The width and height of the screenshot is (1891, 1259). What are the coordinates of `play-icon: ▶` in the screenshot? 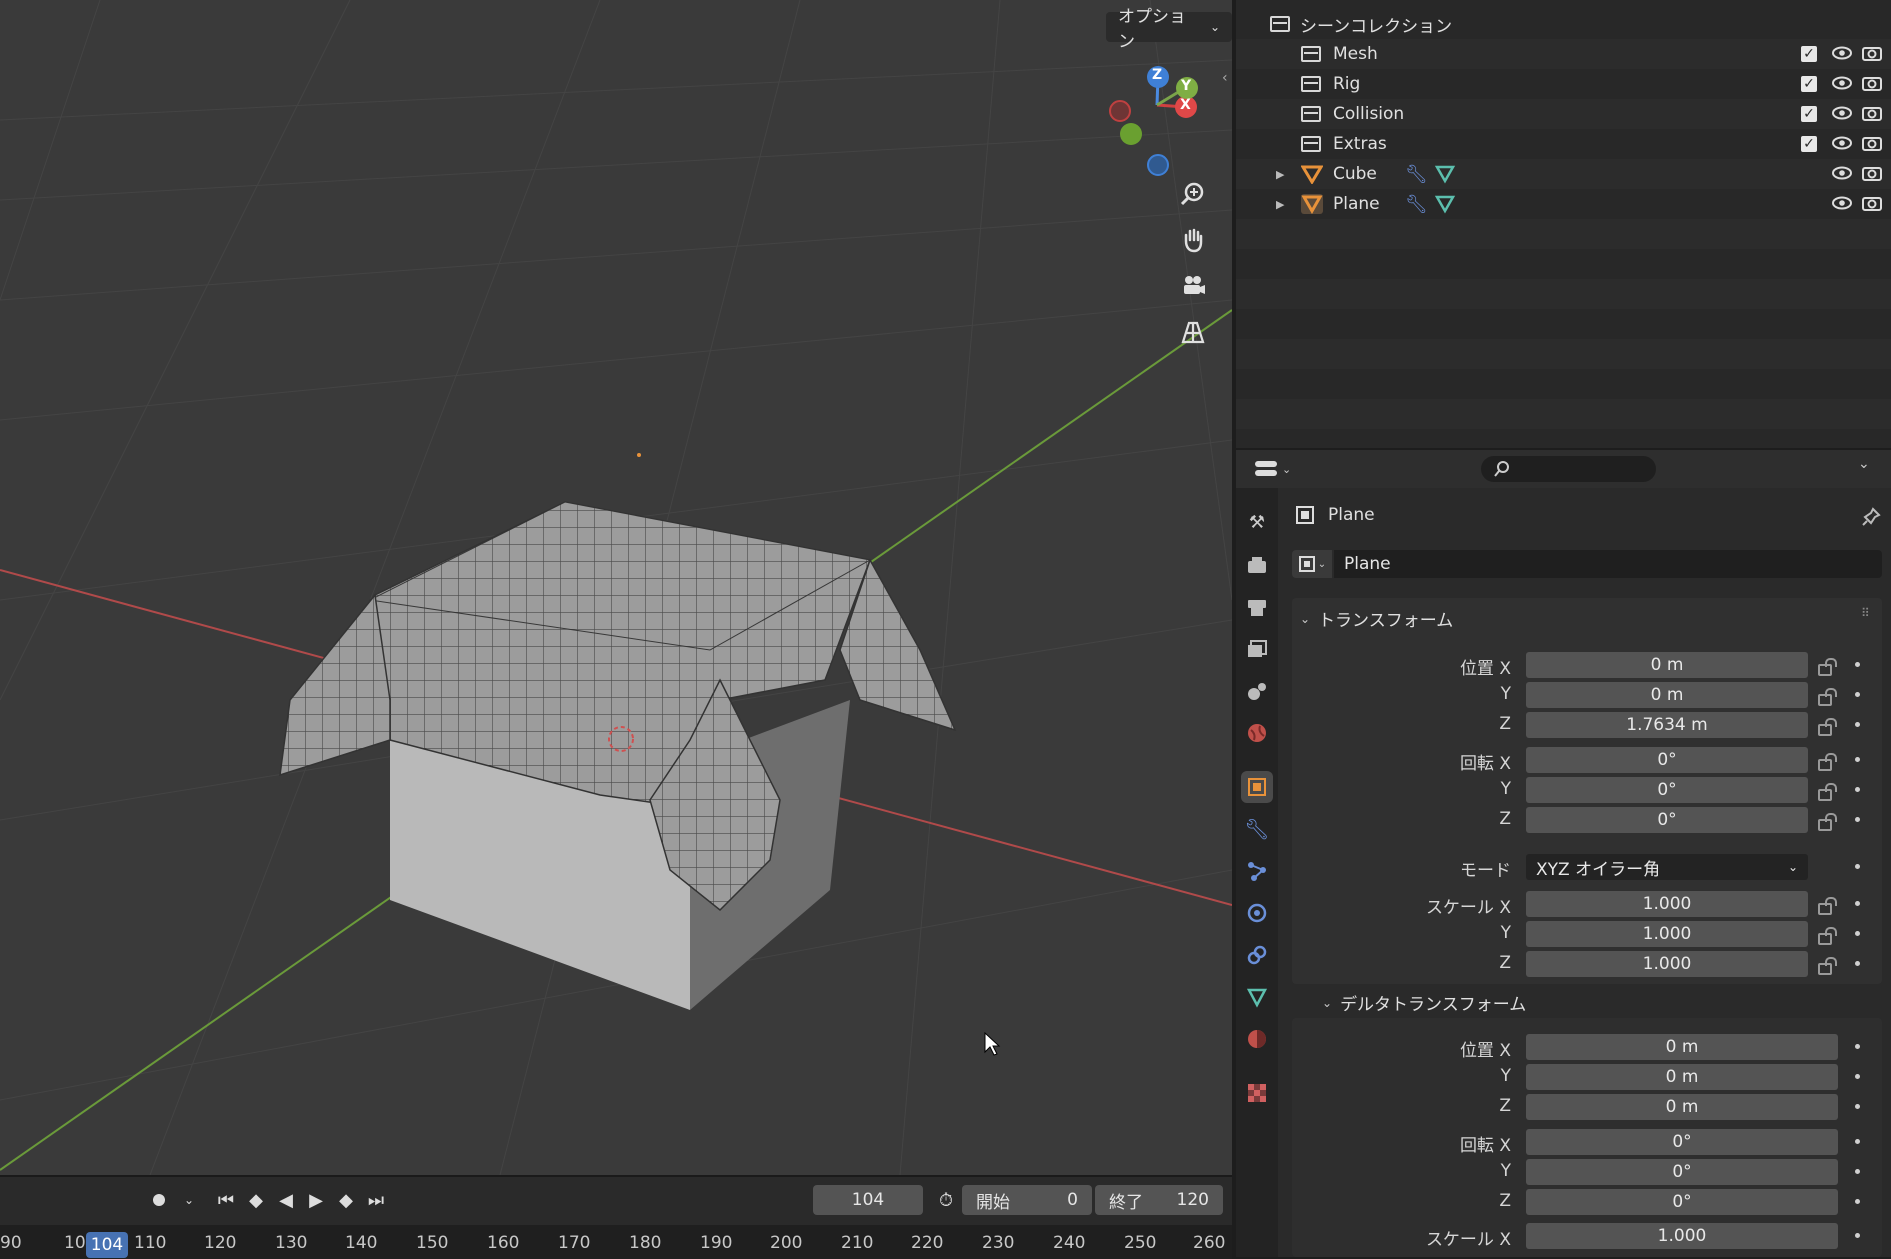 It's located at (316, 1200).